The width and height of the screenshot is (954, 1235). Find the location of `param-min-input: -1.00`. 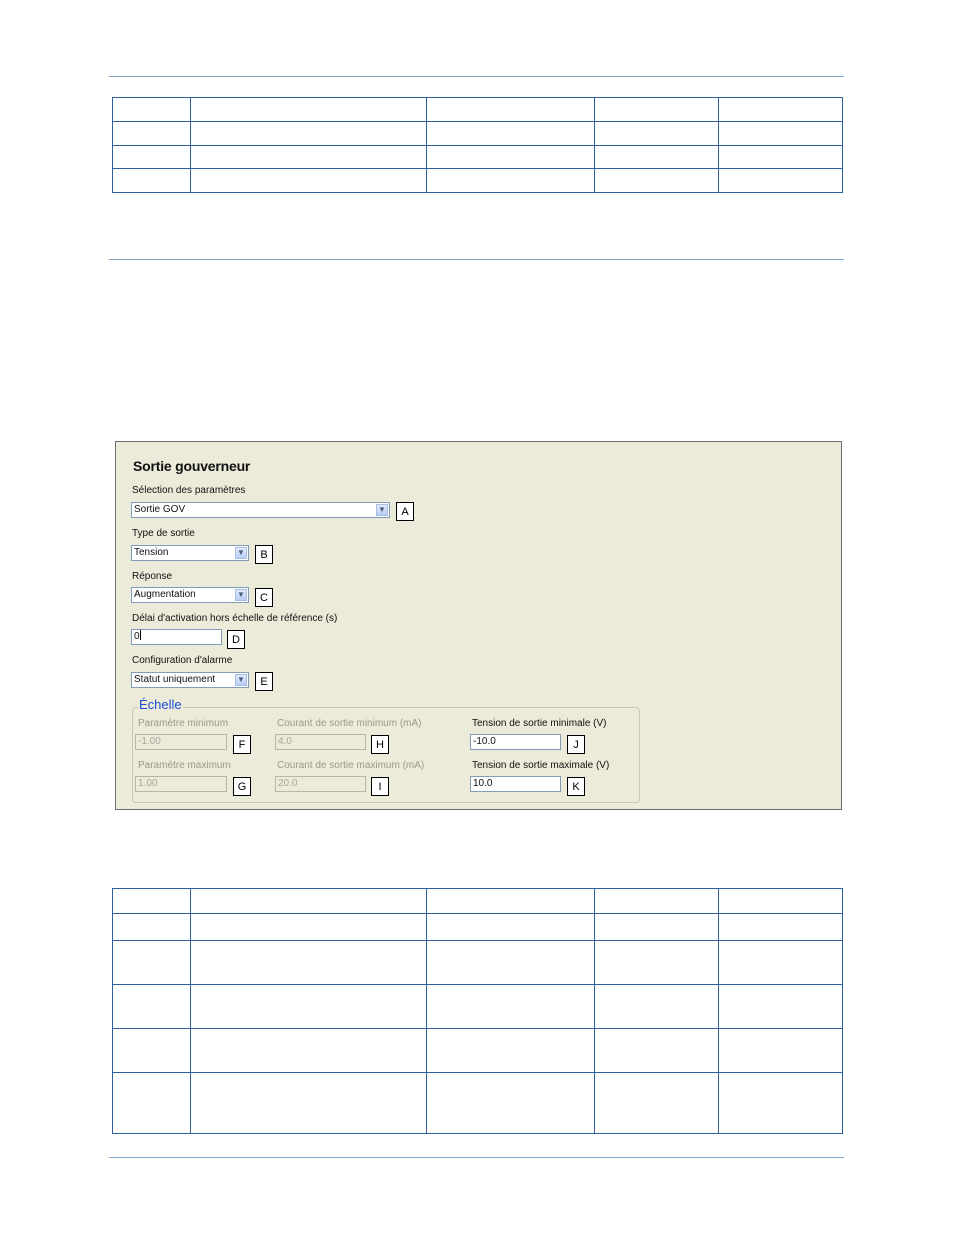

param-min-input: -1.00 is located at coordinates (181, 742).